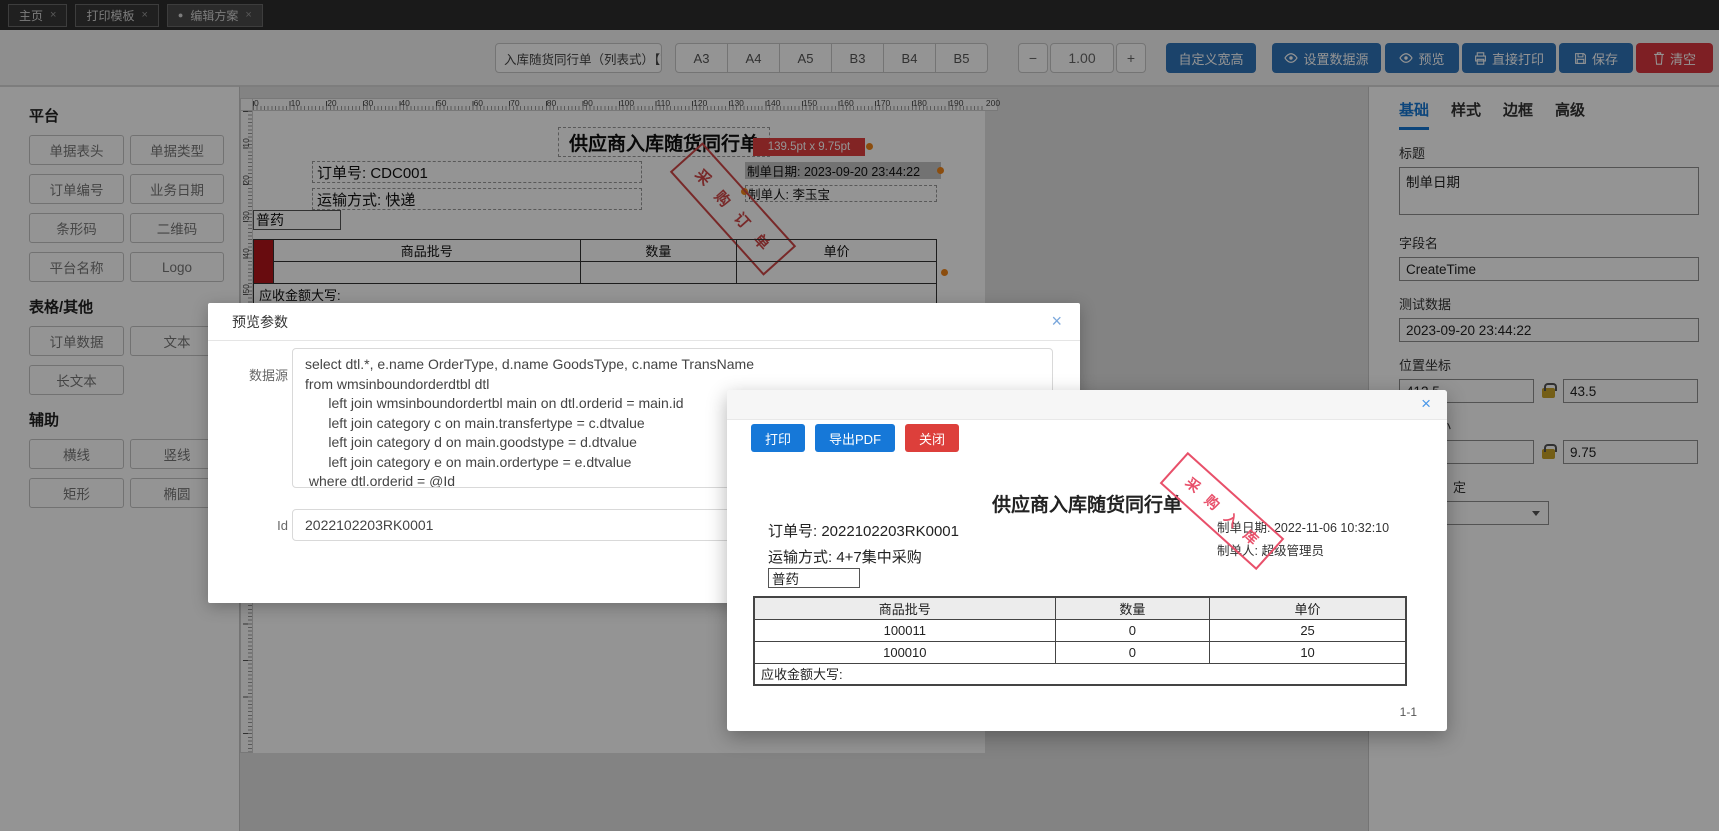 The width and height of the screenshot is (1719, 831). Describe the element at coordinates (904, 652) in the screenshot. I see `table-cell: 100010` at that location.